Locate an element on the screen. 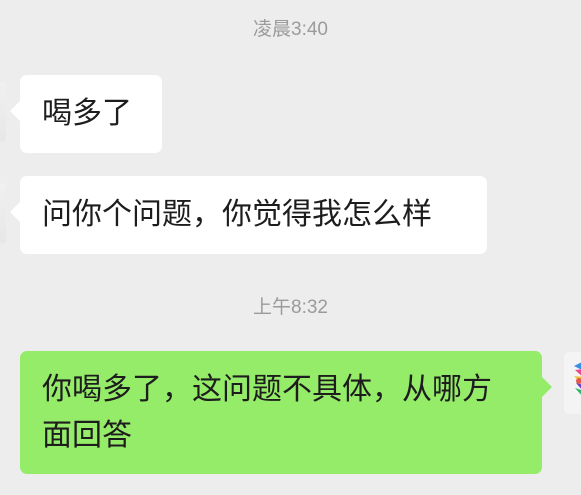 Image resolution: width=581 pixels, height=495 pixels. message-text: 问你个问题，你觉得我怎么样 is located at coordinates (237, 214).